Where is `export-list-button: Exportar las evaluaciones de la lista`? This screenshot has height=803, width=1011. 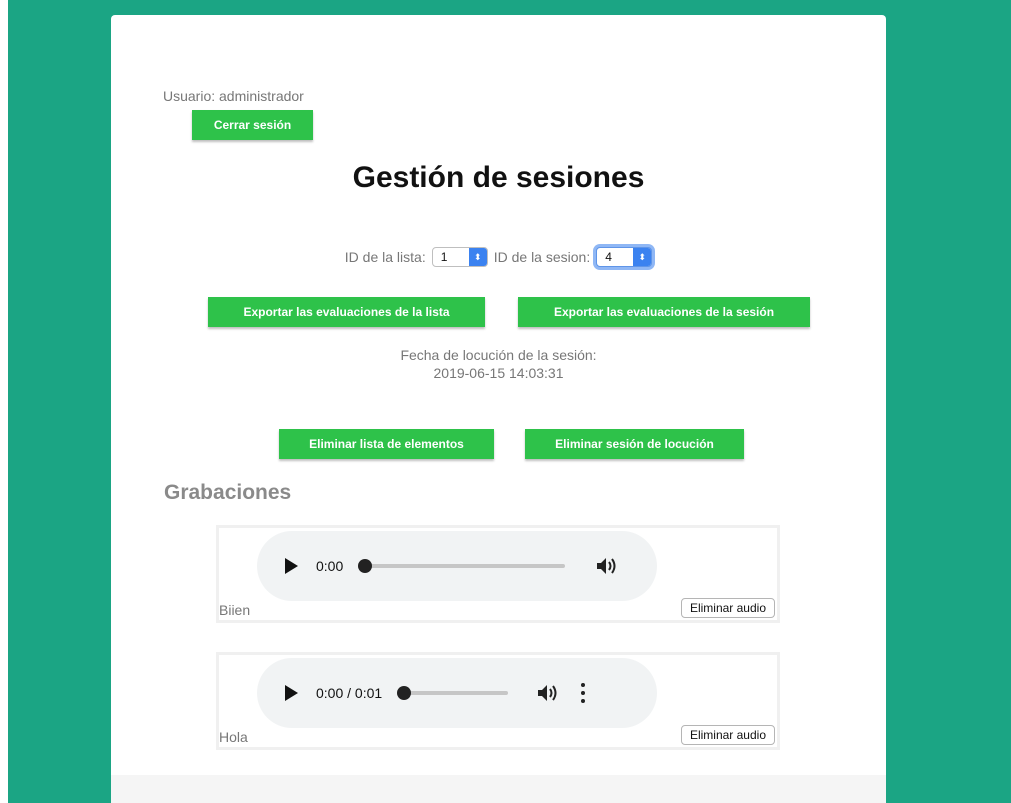
export-list-button: Exportar las evaluaciones de la lista is located at coordinates (346, 312).